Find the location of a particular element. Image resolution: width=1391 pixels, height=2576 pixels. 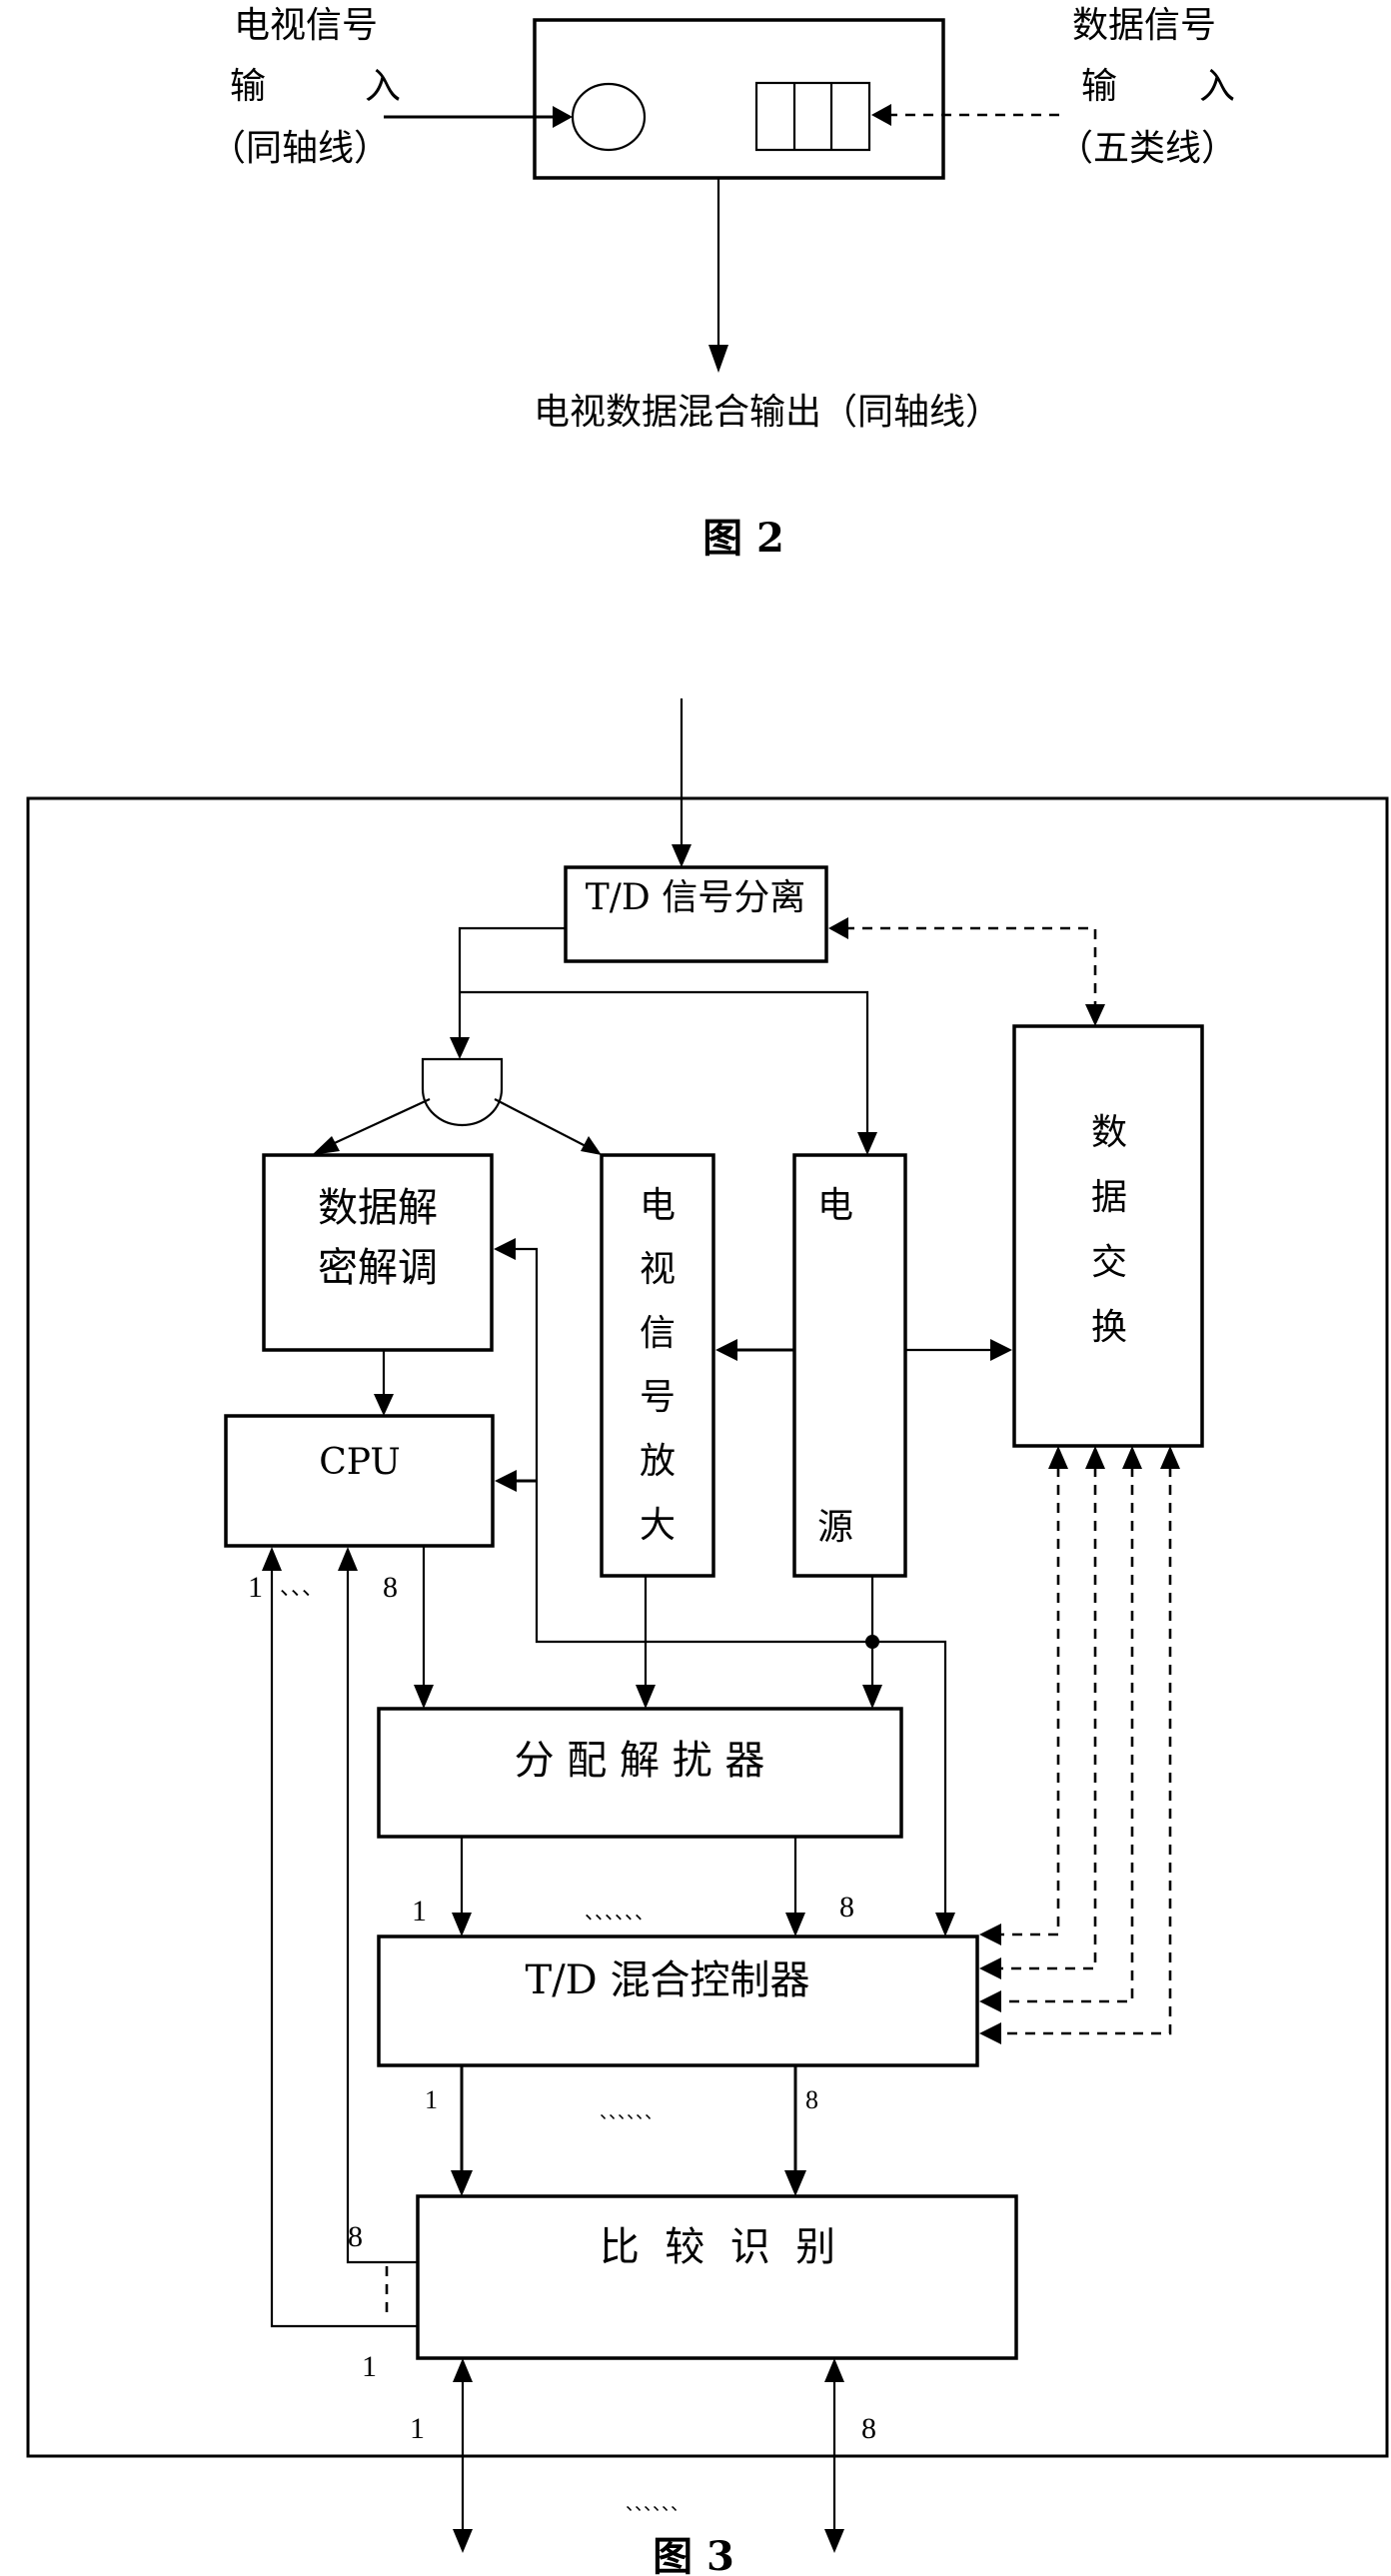

mixer-out-label-1: 1 is located at coordinates (431, 2099).